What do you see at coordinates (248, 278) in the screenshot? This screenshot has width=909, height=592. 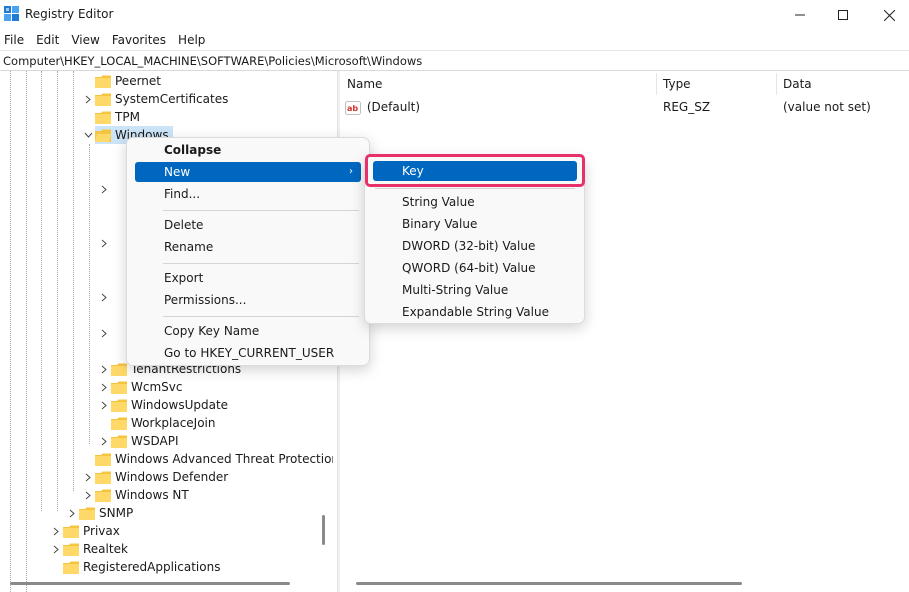 I see `menu-item-export: Export` at bounding box center [248, 278].